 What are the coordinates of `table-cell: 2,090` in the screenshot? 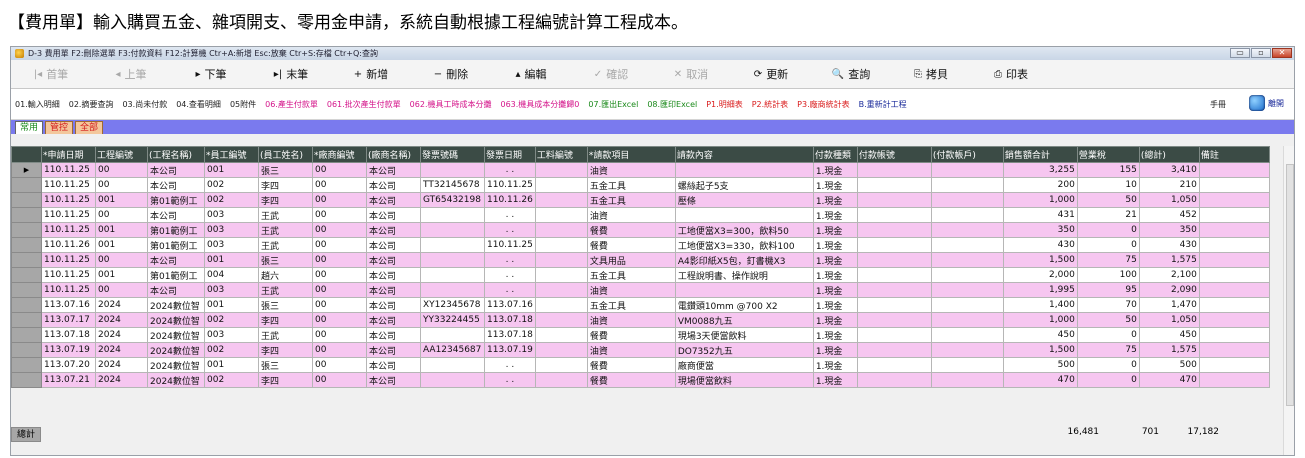 It's located at (1169, 290).